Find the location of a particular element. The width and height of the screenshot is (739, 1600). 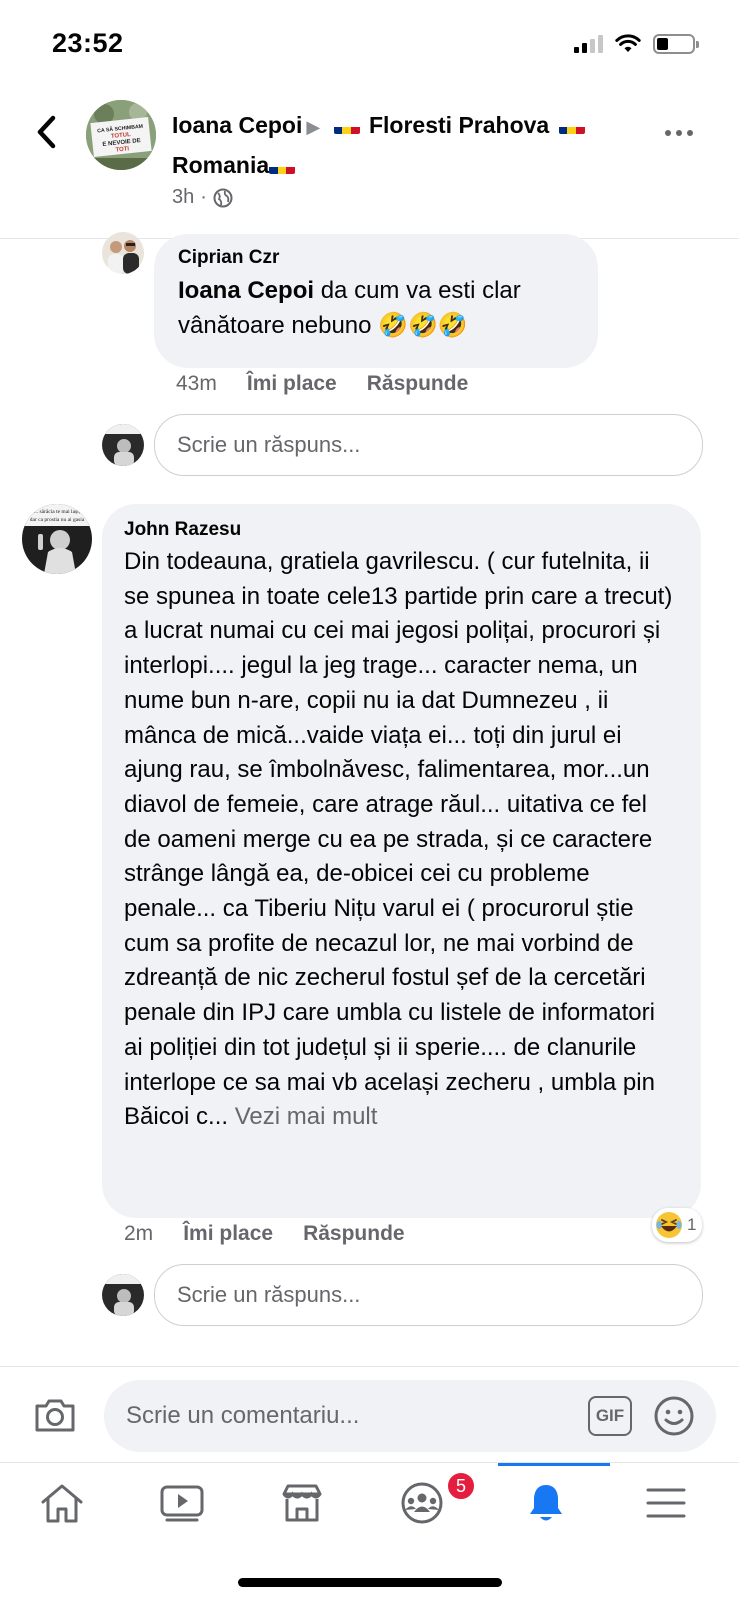

gif-button: GIF is located at coordinates (610, 1416).